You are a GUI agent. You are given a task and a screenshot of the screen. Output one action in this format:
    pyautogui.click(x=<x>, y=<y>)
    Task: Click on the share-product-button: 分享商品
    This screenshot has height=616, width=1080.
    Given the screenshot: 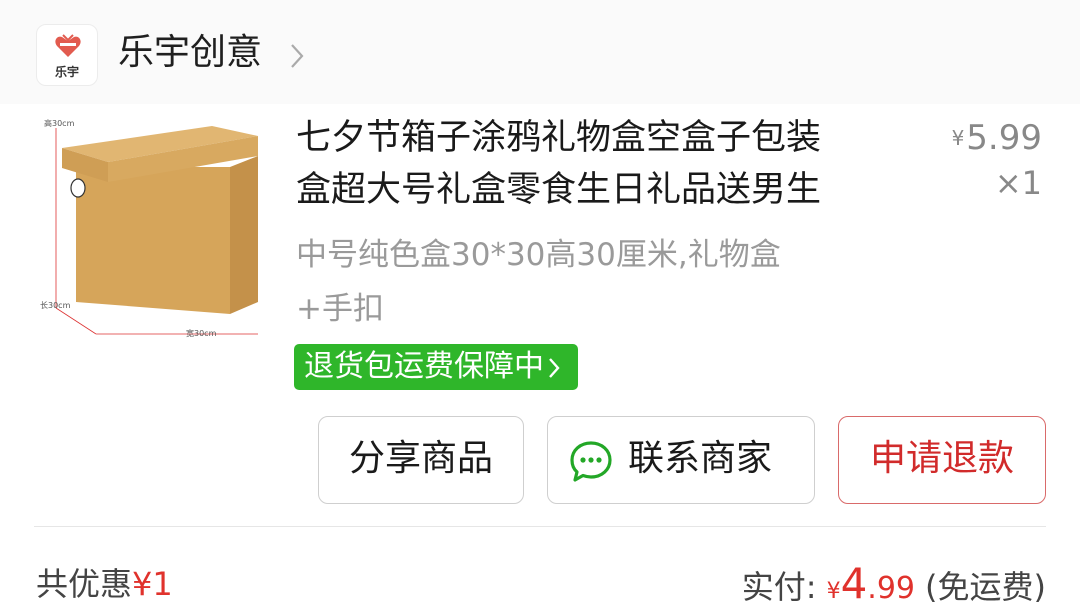 What is the action you would take?
    pyautogui.click(x=421, y=460)
    